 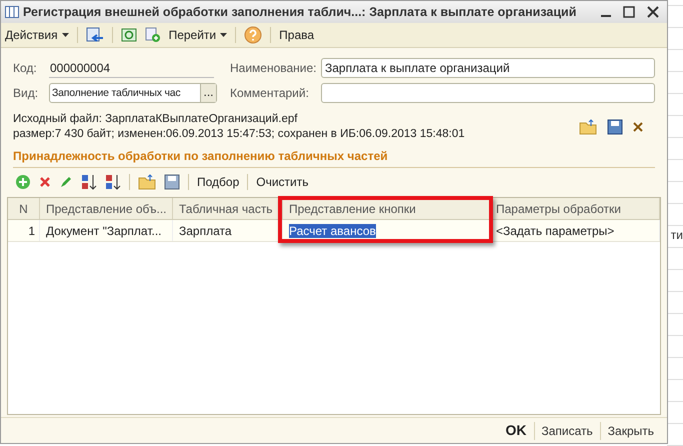 I want to click on column-header: N, so click(x=24, y=208).